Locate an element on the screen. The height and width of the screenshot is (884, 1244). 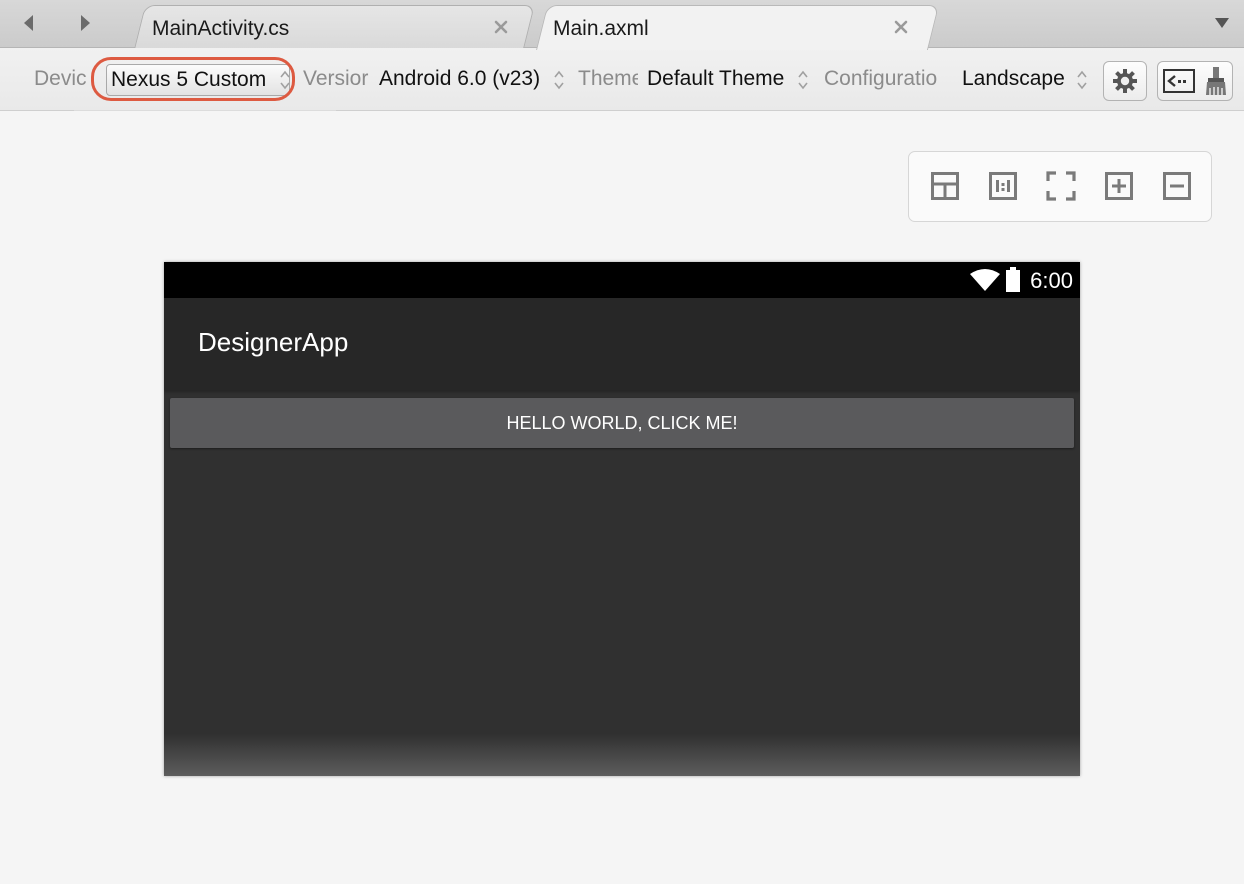
layout-button is located at coordinates (945, 186).